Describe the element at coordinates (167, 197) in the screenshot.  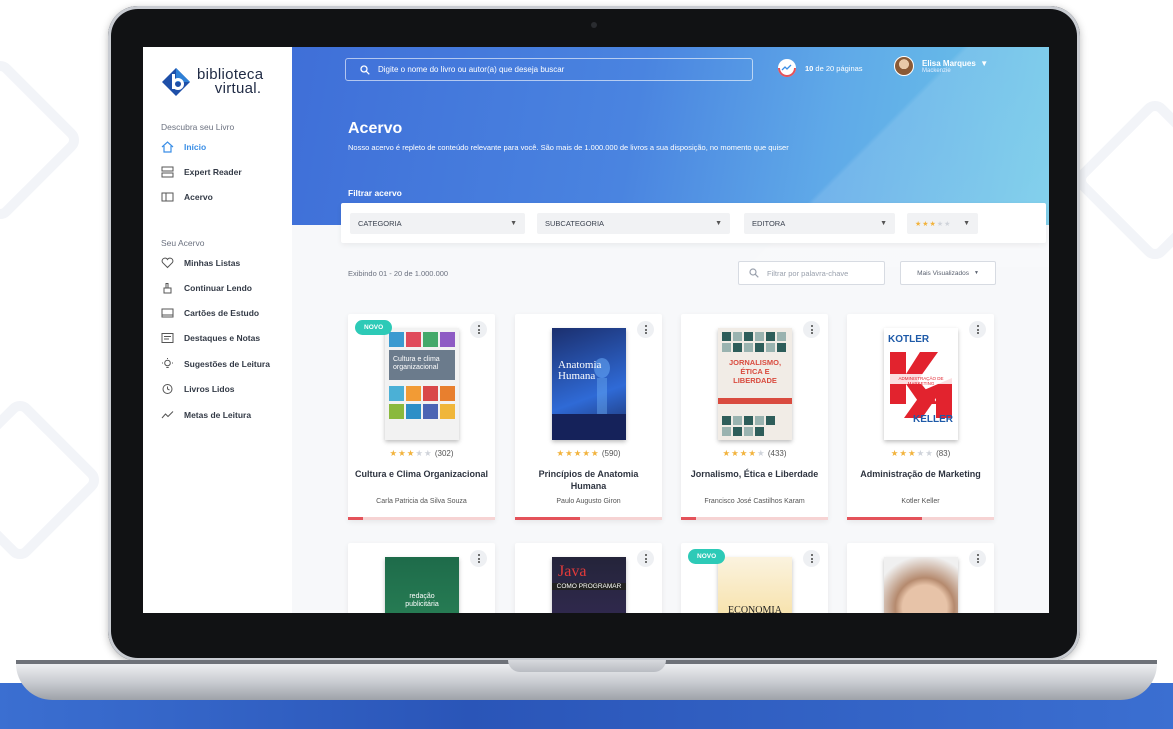
I see `book-icon` at that location.